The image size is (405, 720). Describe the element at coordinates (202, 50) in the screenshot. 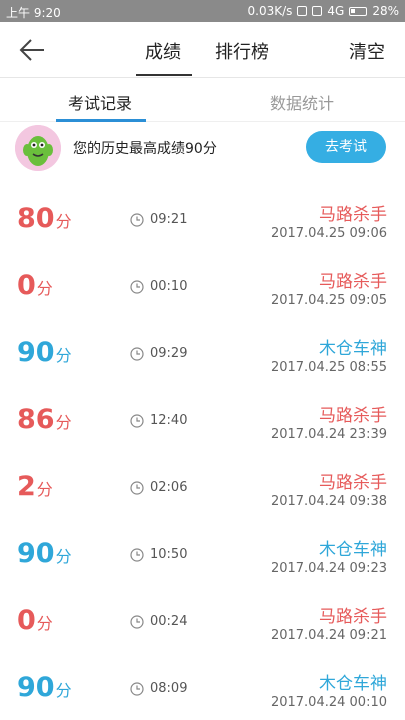

I see `top-bar: 成绩 排行榜 清空` at that location.